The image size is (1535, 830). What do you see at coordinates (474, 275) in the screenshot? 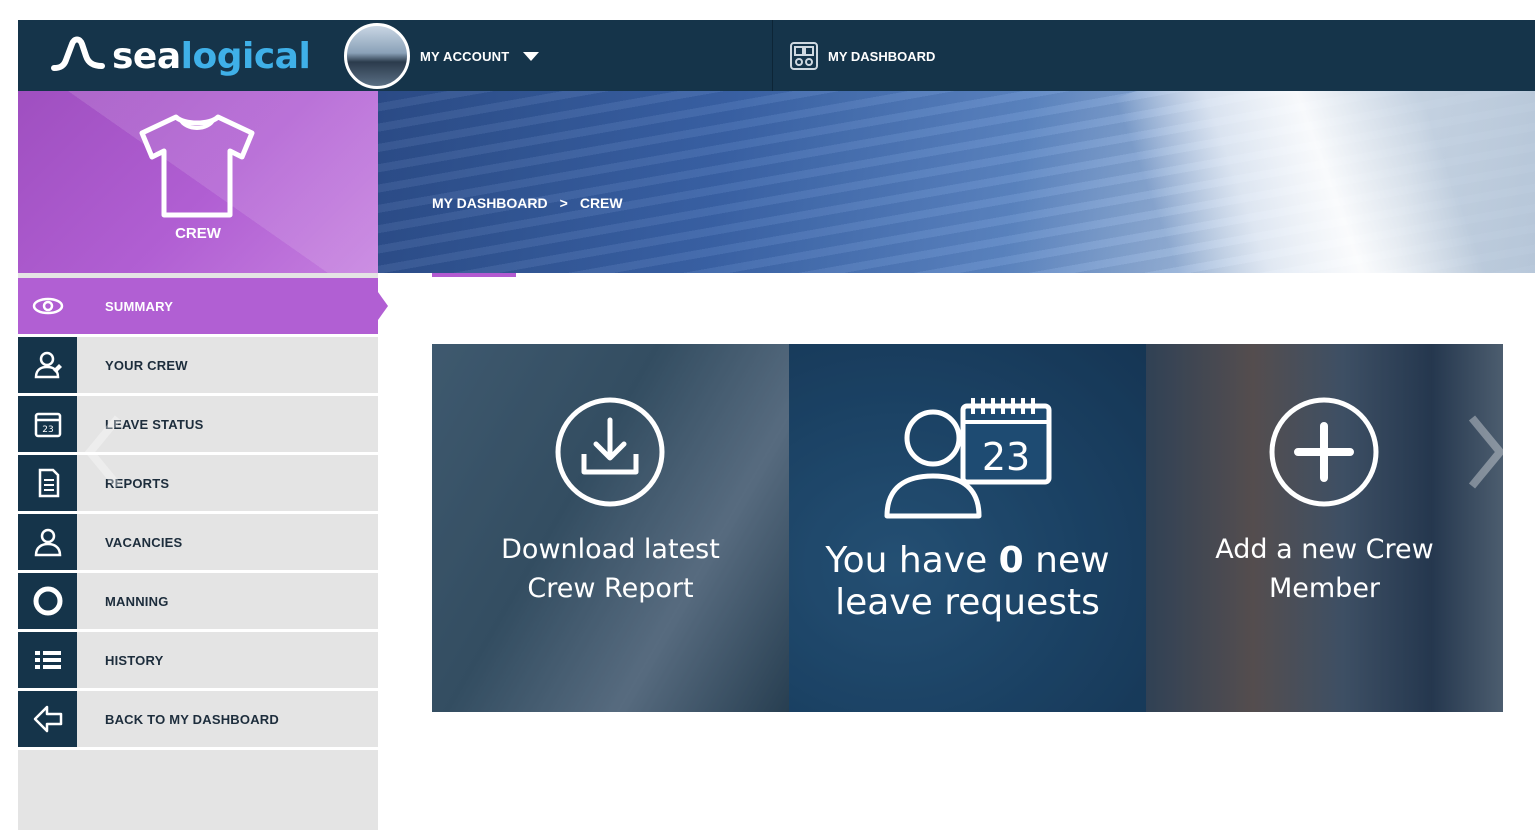
I see `hero-accent-bar` at bounding box center [474, 275].